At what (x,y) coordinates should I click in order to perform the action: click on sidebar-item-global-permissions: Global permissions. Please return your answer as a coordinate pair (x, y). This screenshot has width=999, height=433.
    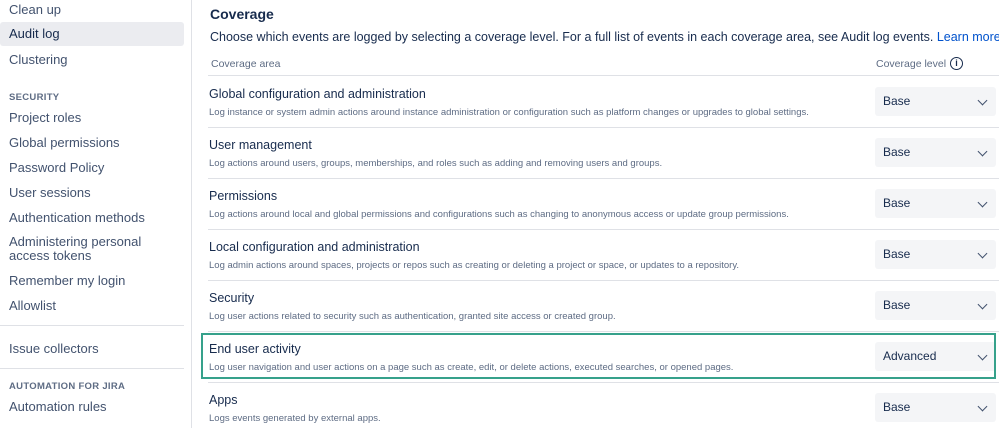
    Looking at the image, I should click on (92, 143).